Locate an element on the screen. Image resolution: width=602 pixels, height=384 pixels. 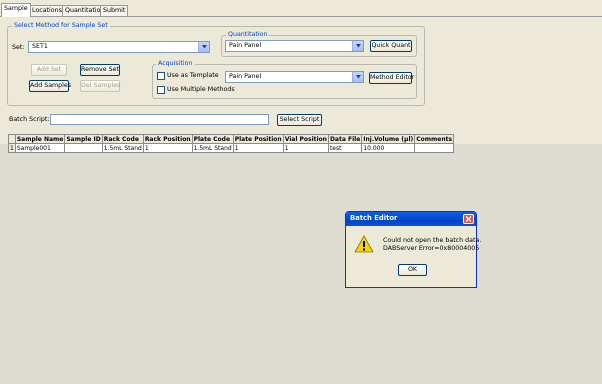
rack-position-cell: 1 is located at coordinates (167, 148).